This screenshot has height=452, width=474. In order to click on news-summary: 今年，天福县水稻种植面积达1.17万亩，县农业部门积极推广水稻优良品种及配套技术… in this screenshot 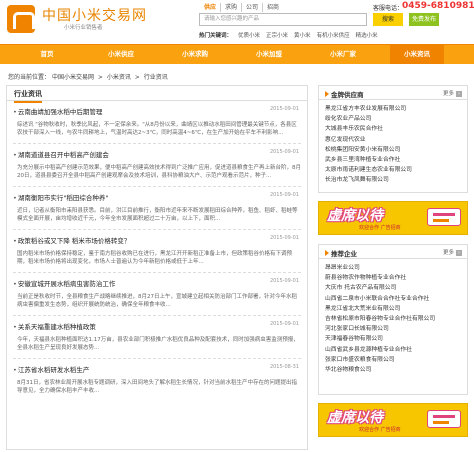, I will do `click(158, 344)`.